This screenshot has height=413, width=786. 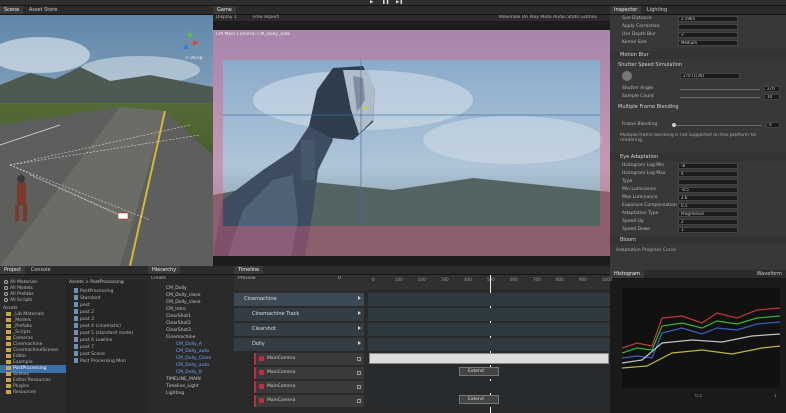 I want to click on timeline-tabbar: Timeline, so click(x=422, y=270).